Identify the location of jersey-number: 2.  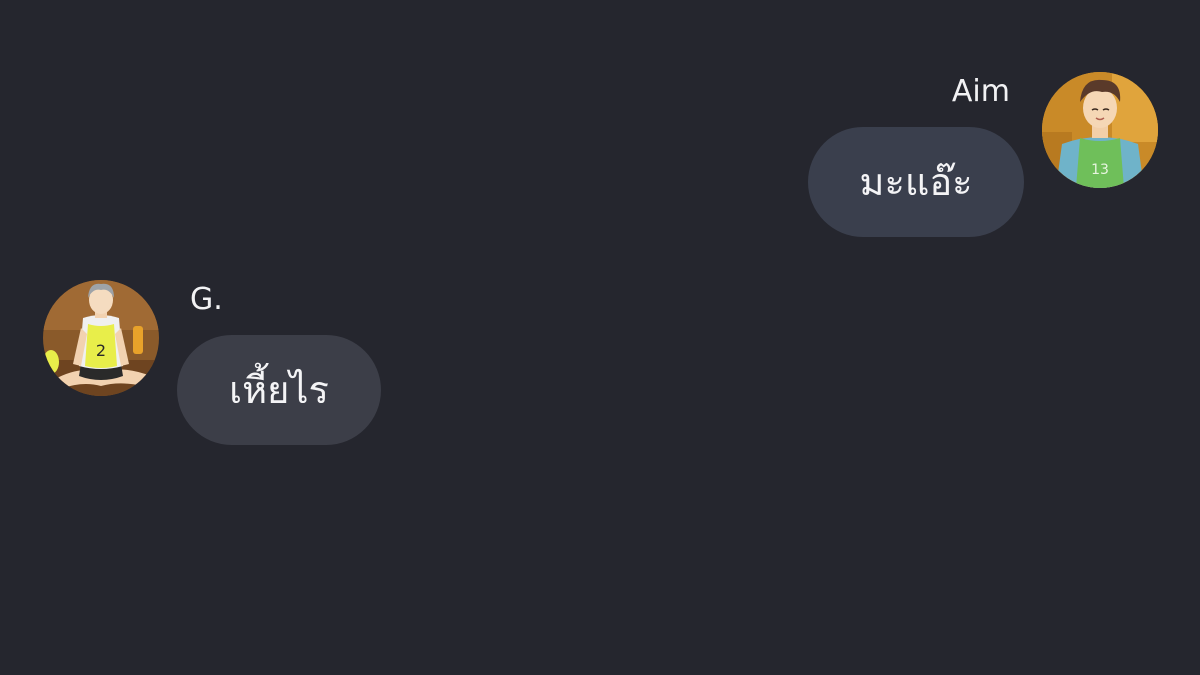
(101, 350).